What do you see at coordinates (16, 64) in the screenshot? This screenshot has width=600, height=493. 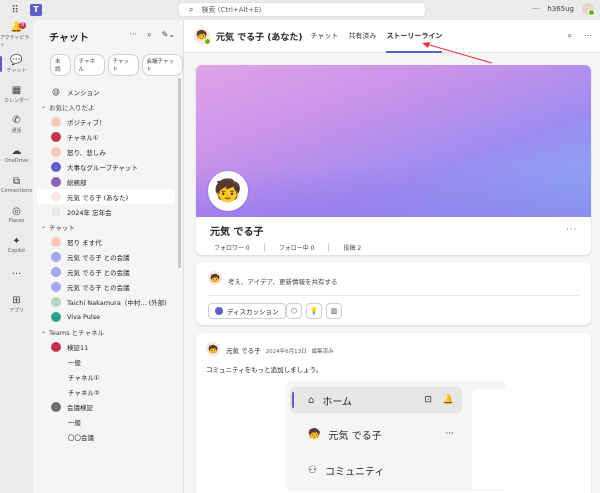 I see `rail-chat: 💬 チャット` at bounding box center [16, 64].